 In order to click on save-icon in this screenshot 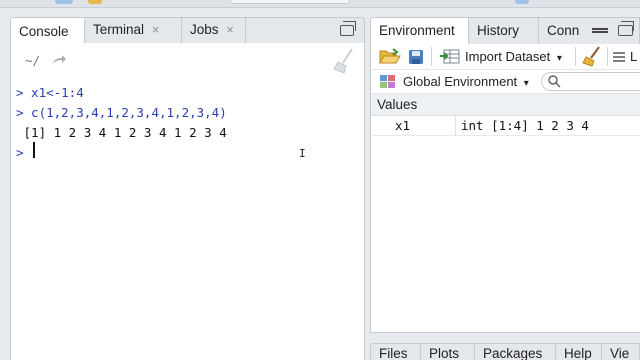, I will do `click(416, 59)`.